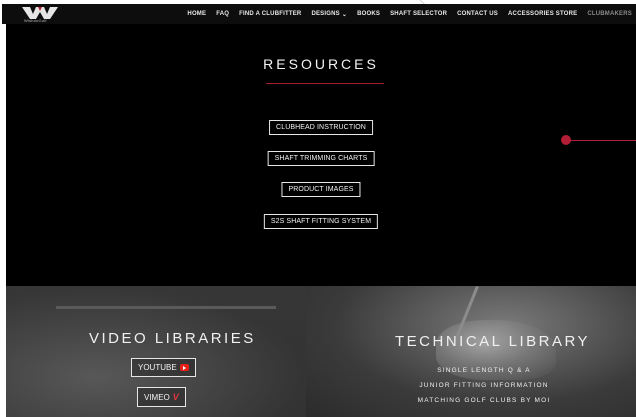 Image resolution: width=636 pixels, height=417 pixels. What do you see at coordinates (157, 367) in the screenshot?
I see `youtube-label: YOUTUBE` at bounding box center [157, 367].